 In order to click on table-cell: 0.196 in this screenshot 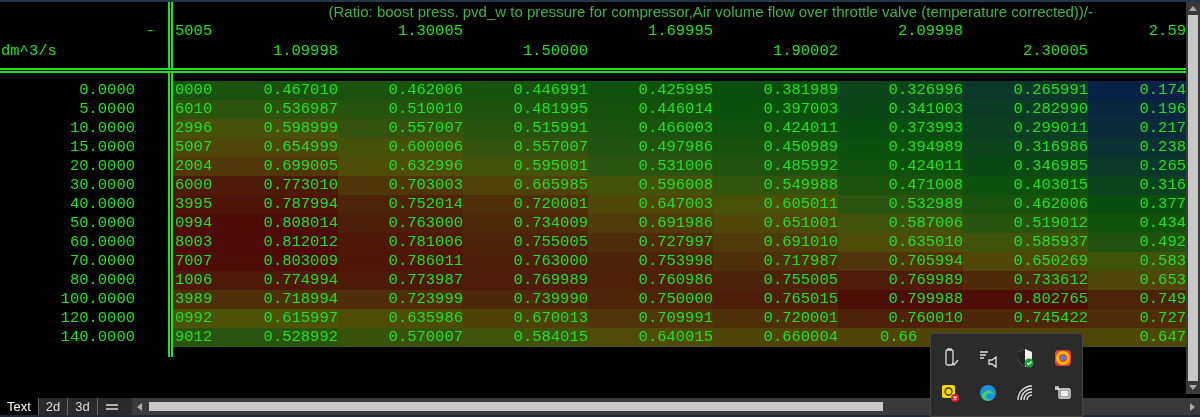, I will do `click(1137, 109)`.